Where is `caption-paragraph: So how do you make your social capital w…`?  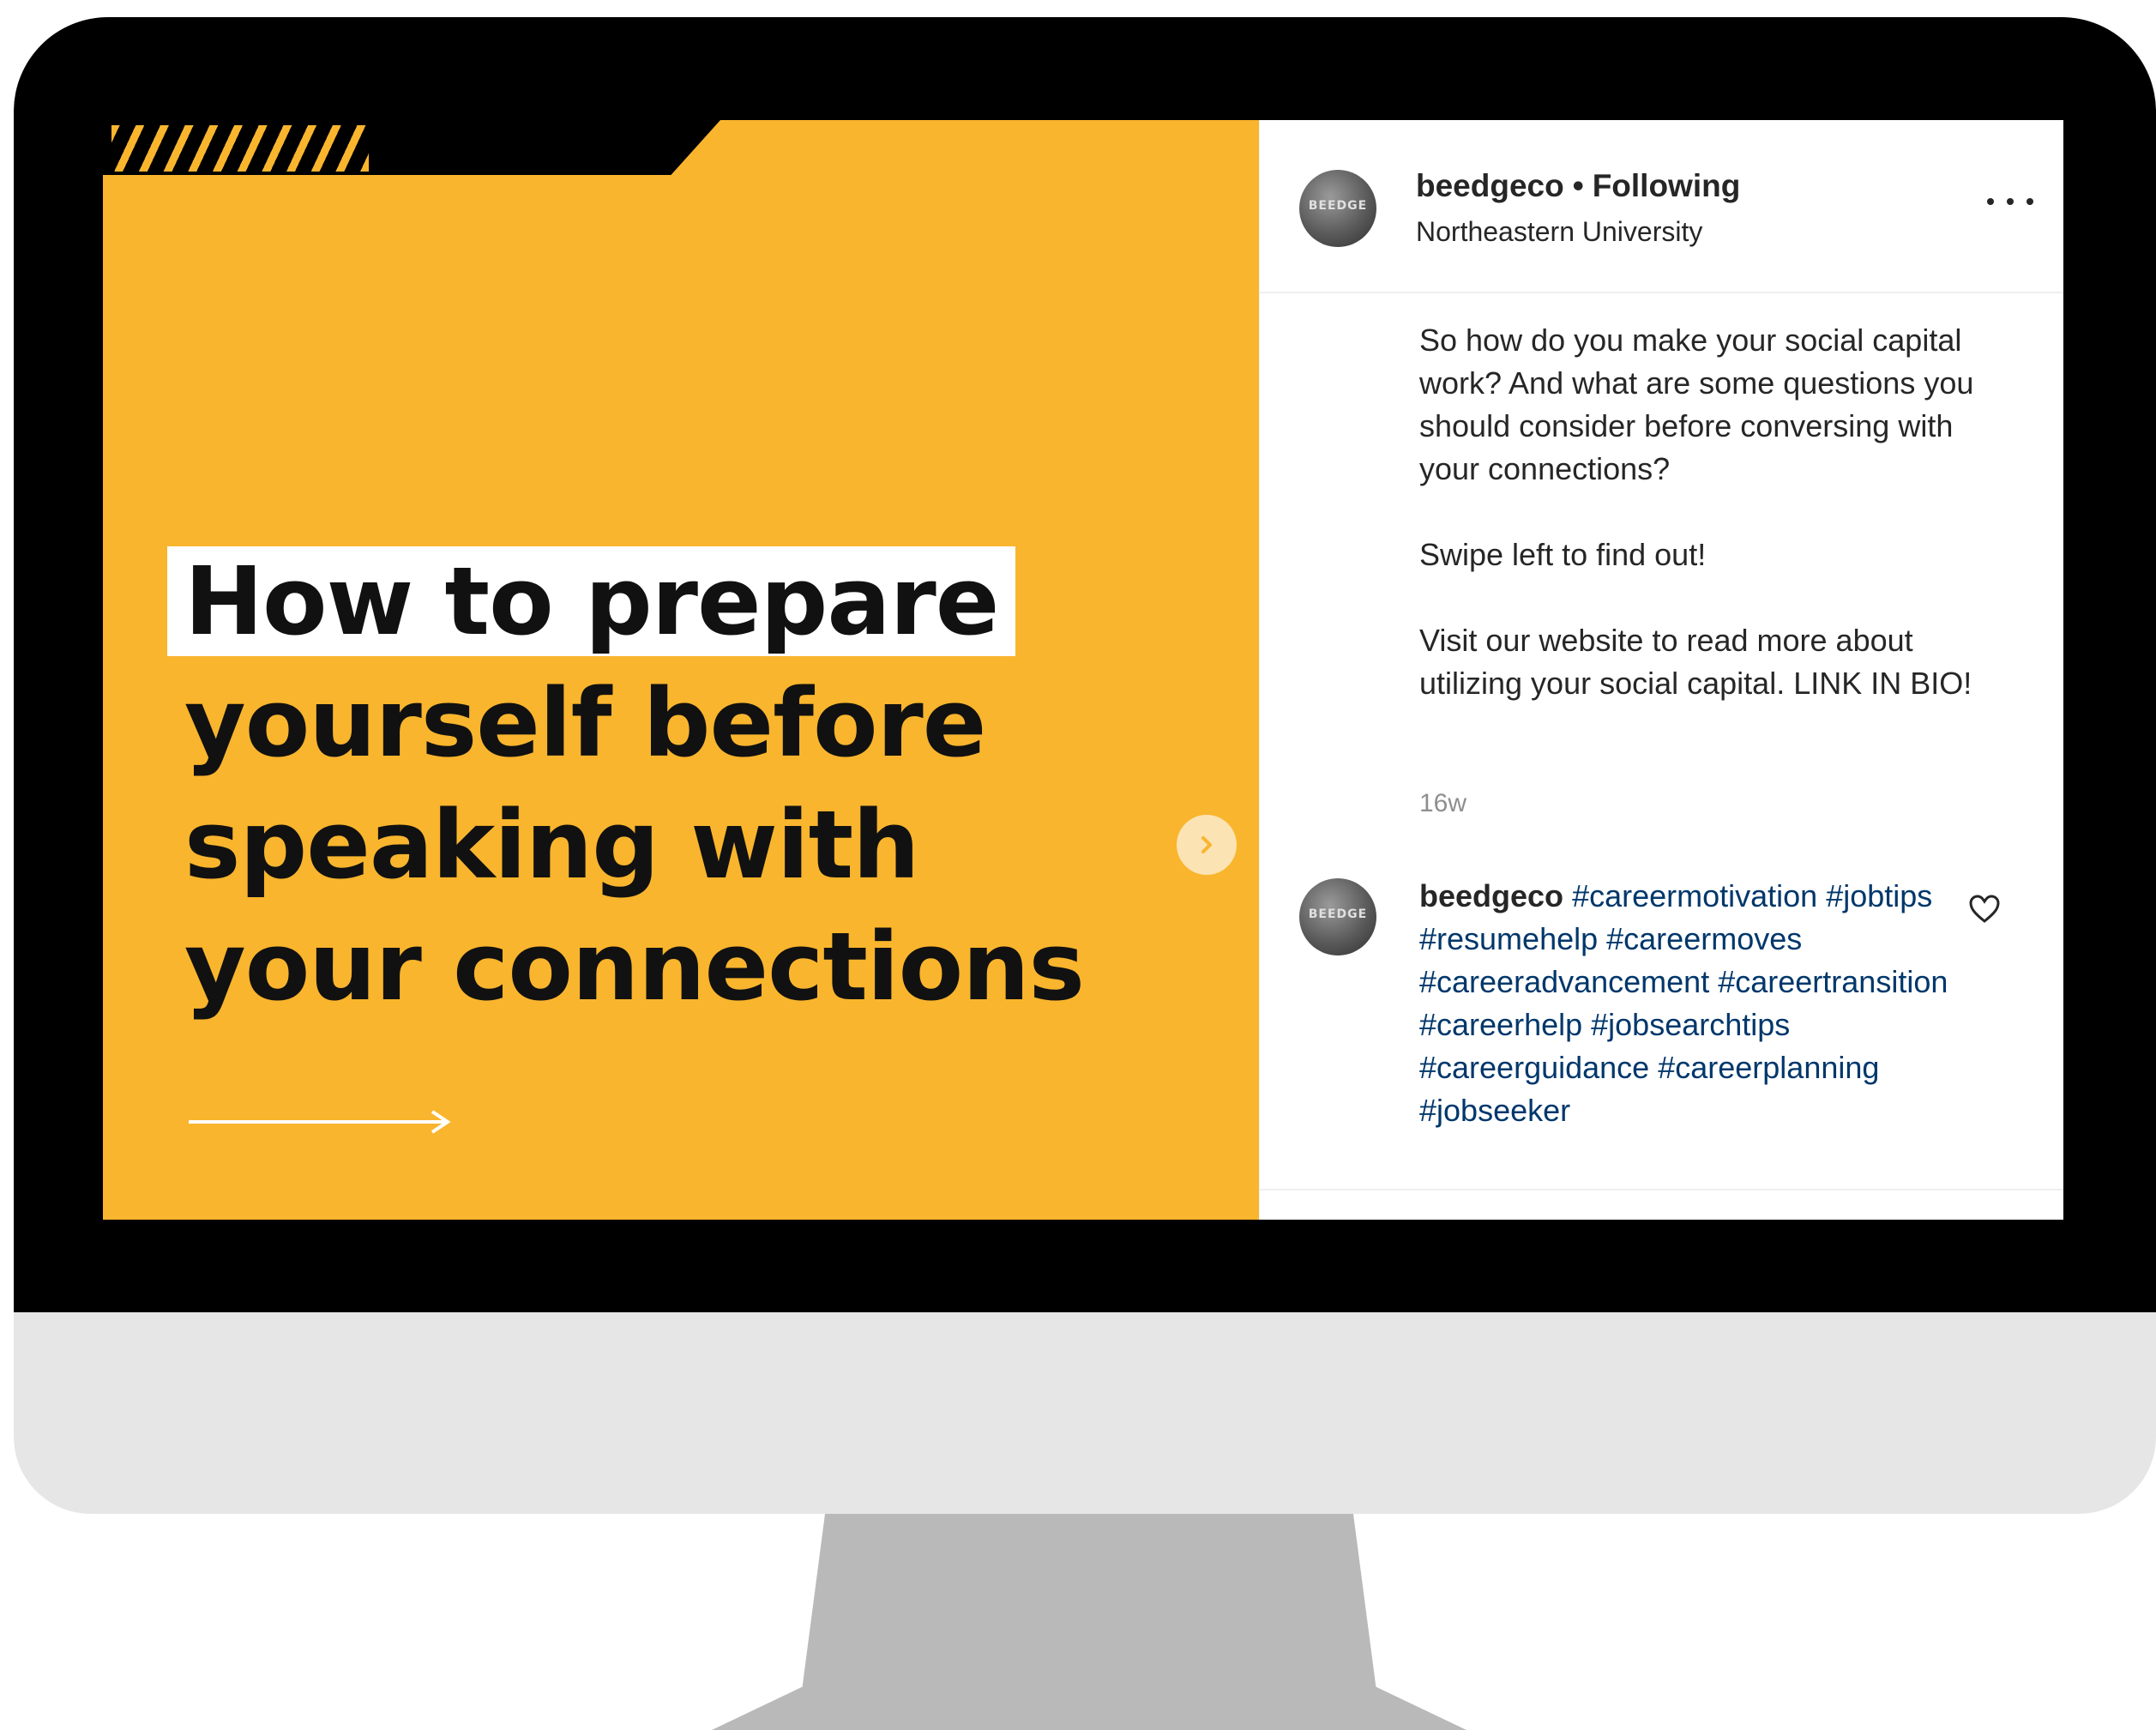
caption-paragraph: So how do you make your social capital w… is located at coordinates (1696, 404).